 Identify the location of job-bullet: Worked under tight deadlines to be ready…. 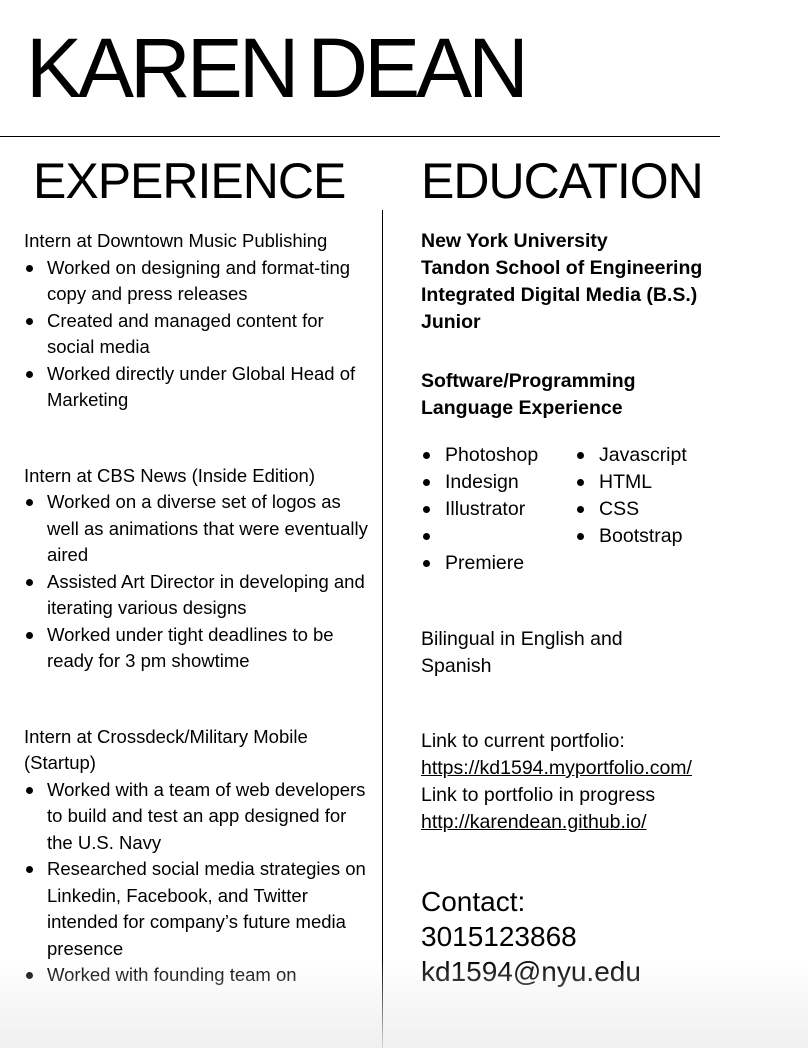
(199, 648).